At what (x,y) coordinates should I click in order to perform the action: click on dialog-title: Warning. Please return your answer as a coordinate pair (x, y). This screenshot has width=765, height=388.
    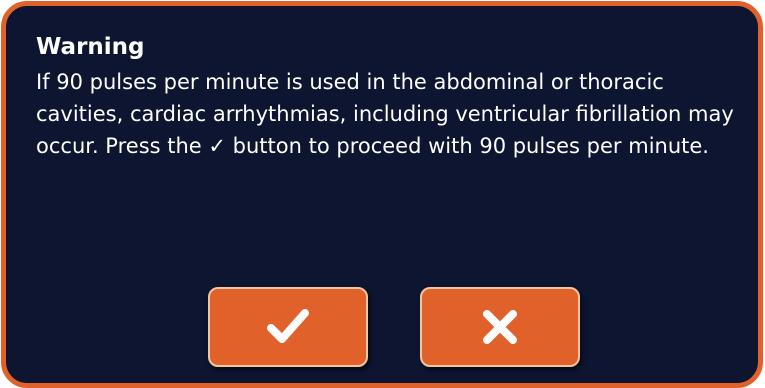
    Looking at the image, I should click on (90, 47).